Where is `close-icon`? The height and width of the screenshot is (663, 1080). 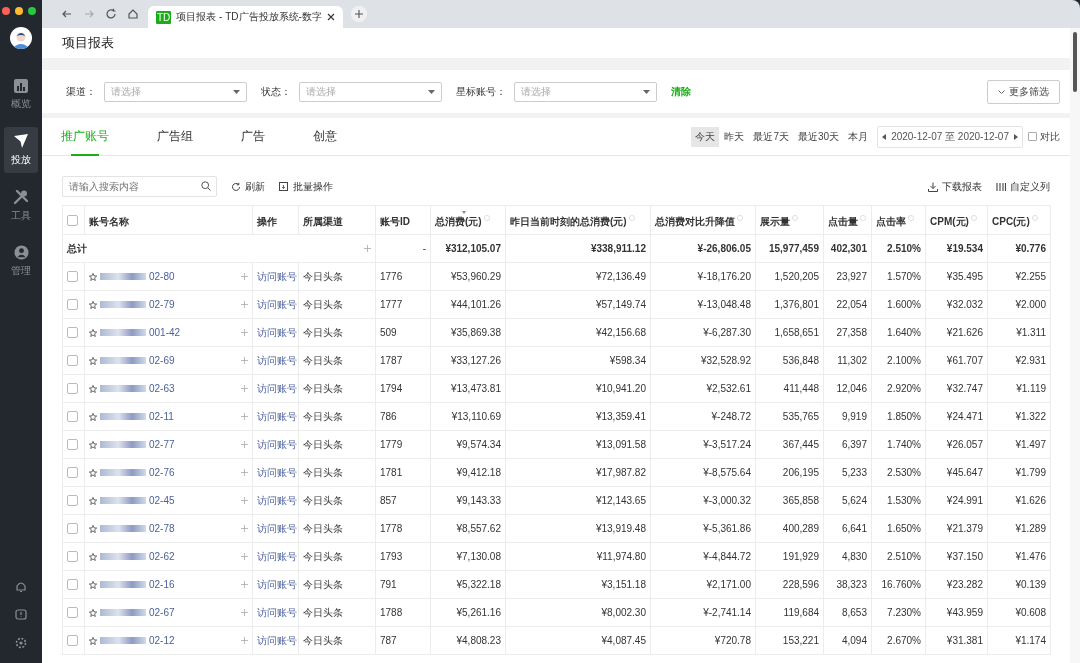
close-icon is located at coordinates (330, 17).